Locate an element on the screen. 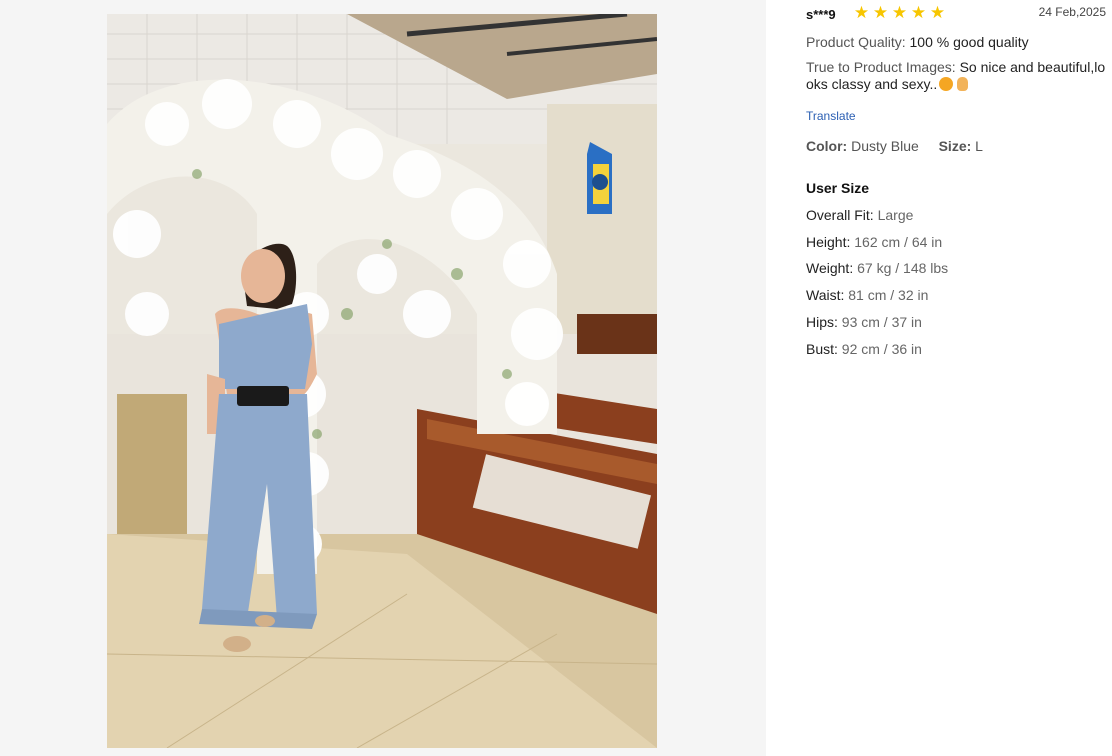  true-to-images-value: So nice and beautiful,lo is located at coordinates (1032, 67).